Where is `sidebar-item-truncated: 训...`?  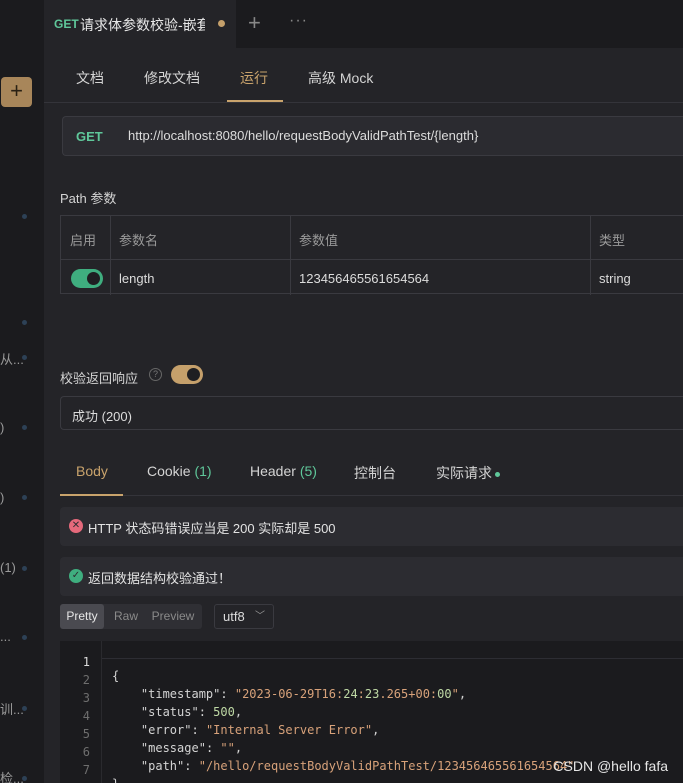 sidebar-item-truncated: 训... is located at coordinates (12, 708).